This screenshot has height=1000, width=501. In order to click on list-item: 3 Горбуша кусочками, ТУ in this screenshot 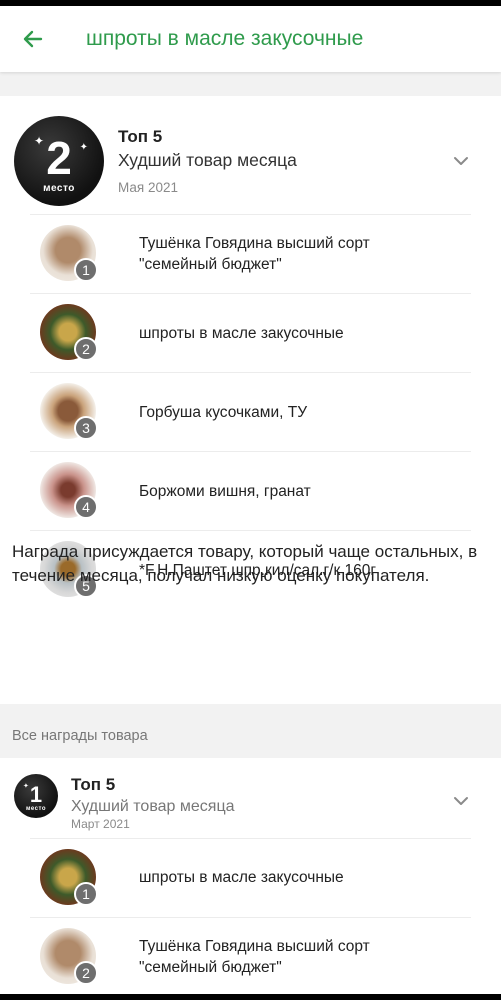, I will do `click(250, 412)`.